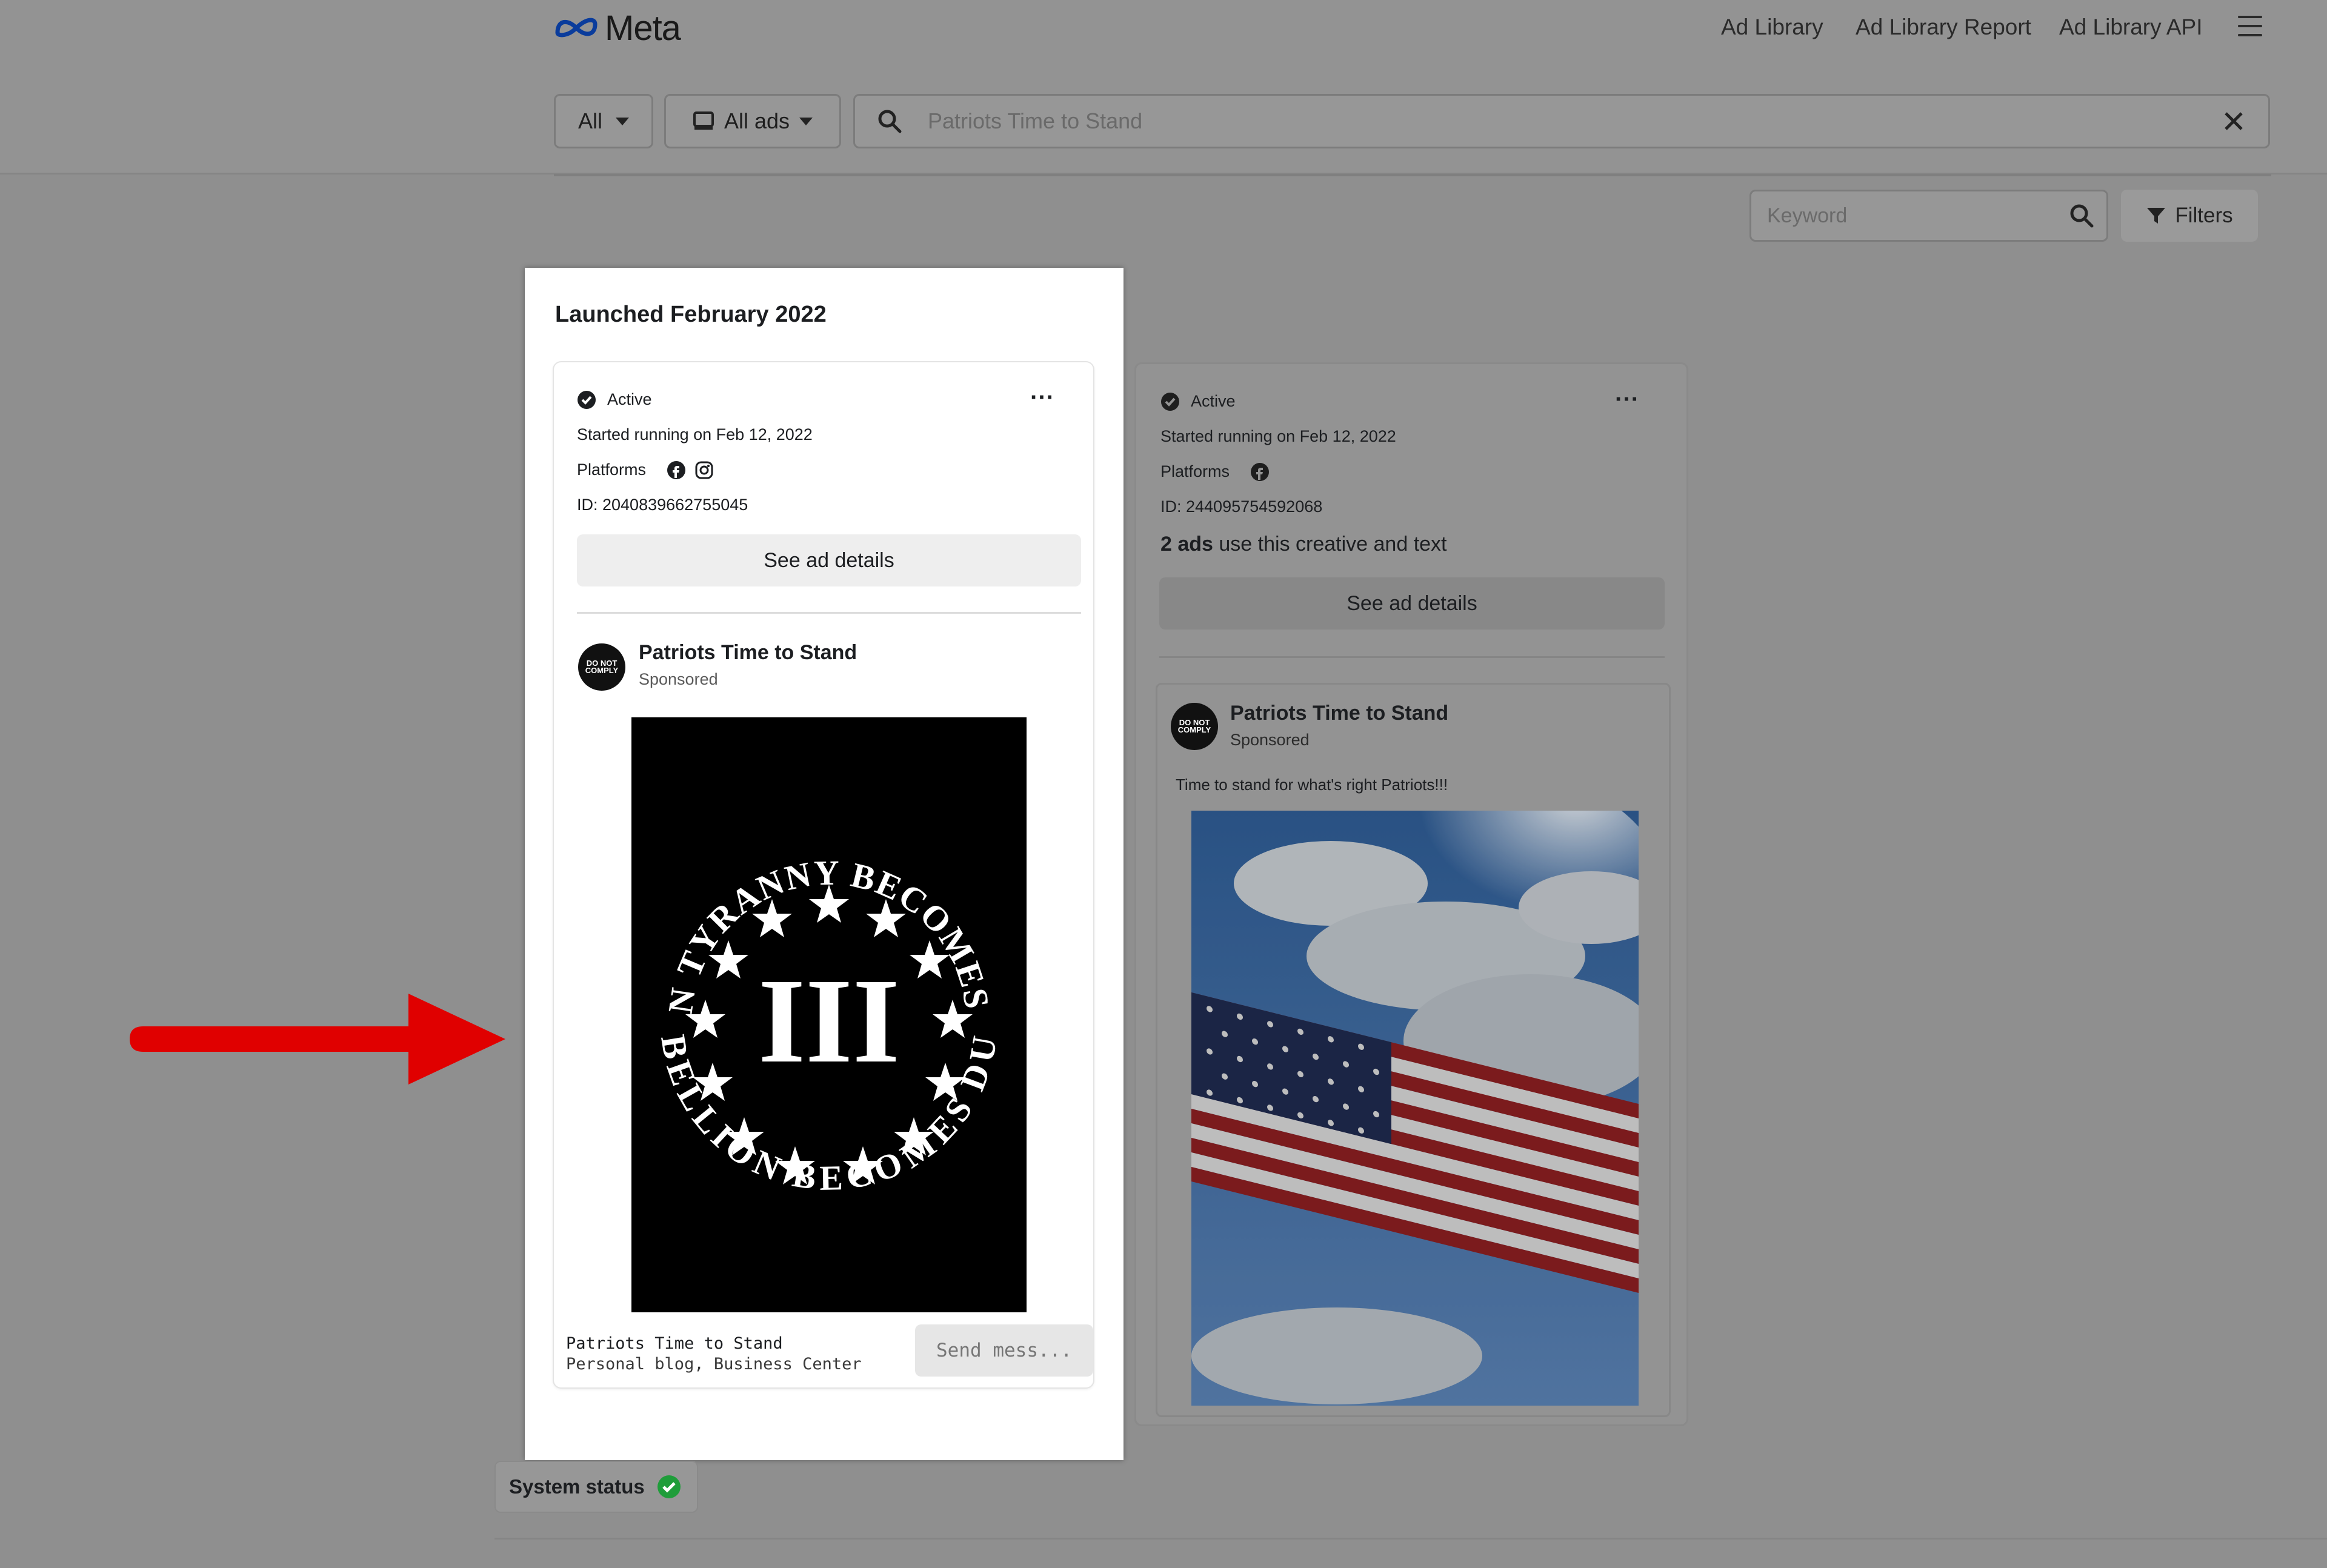  What do you see at coordinates (577, 1486) in the screenshot?
I see `system-status-label: System status` at bounding box center [577, 1486].